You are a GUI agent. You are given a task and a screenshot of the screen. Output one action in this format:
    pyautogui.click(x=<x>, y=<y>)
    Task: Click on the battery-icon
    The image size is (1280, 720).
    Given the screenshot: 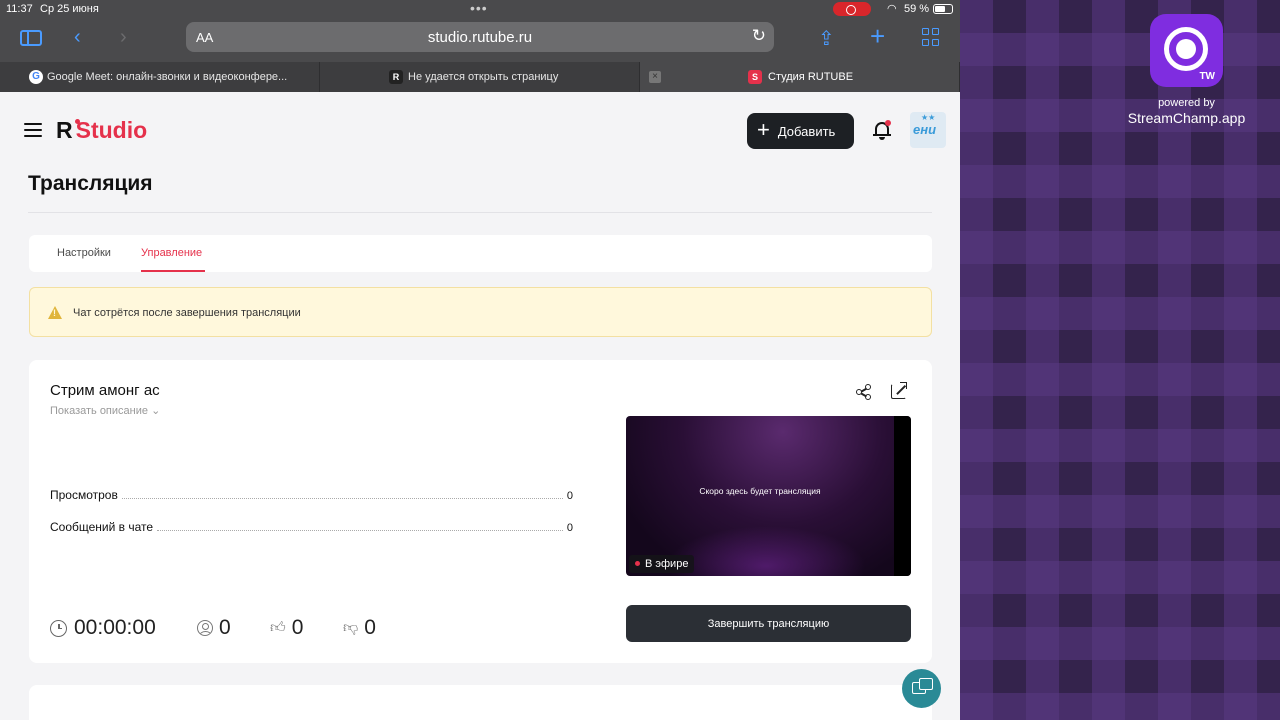 What is the action you would take?
    pyautogui.click(x=943, y=9)
    